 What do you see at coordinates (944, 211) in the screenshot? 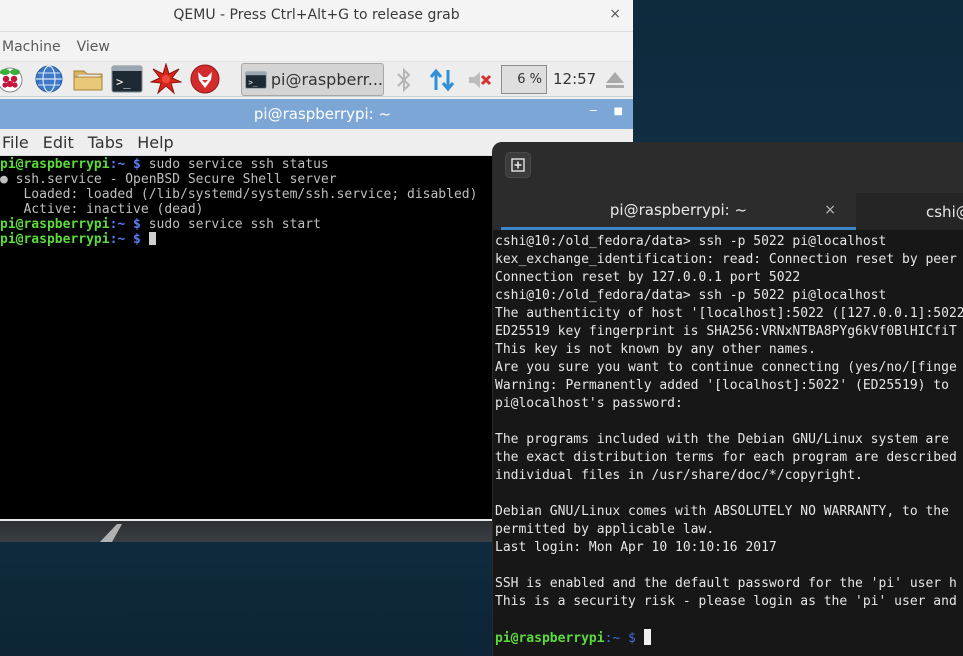
I see `tab-label: cshi@` at bounding box center [944, 211].